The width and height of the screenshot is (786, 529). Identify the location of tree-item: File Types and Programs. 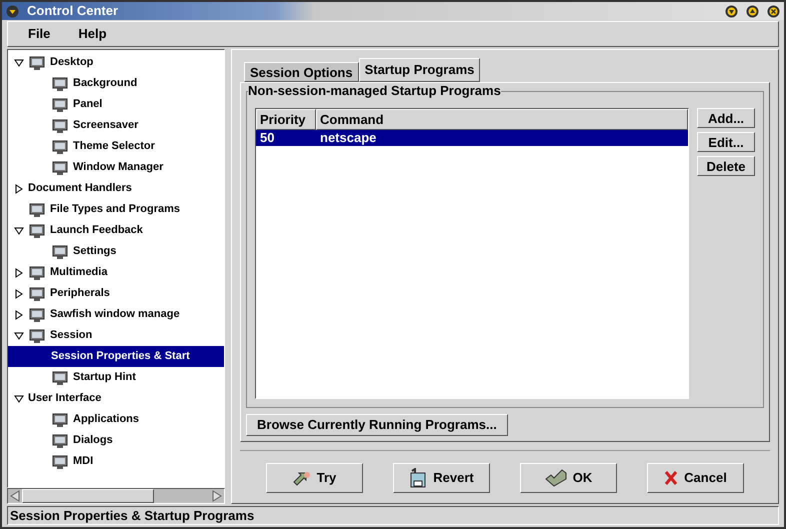
(116, 209).